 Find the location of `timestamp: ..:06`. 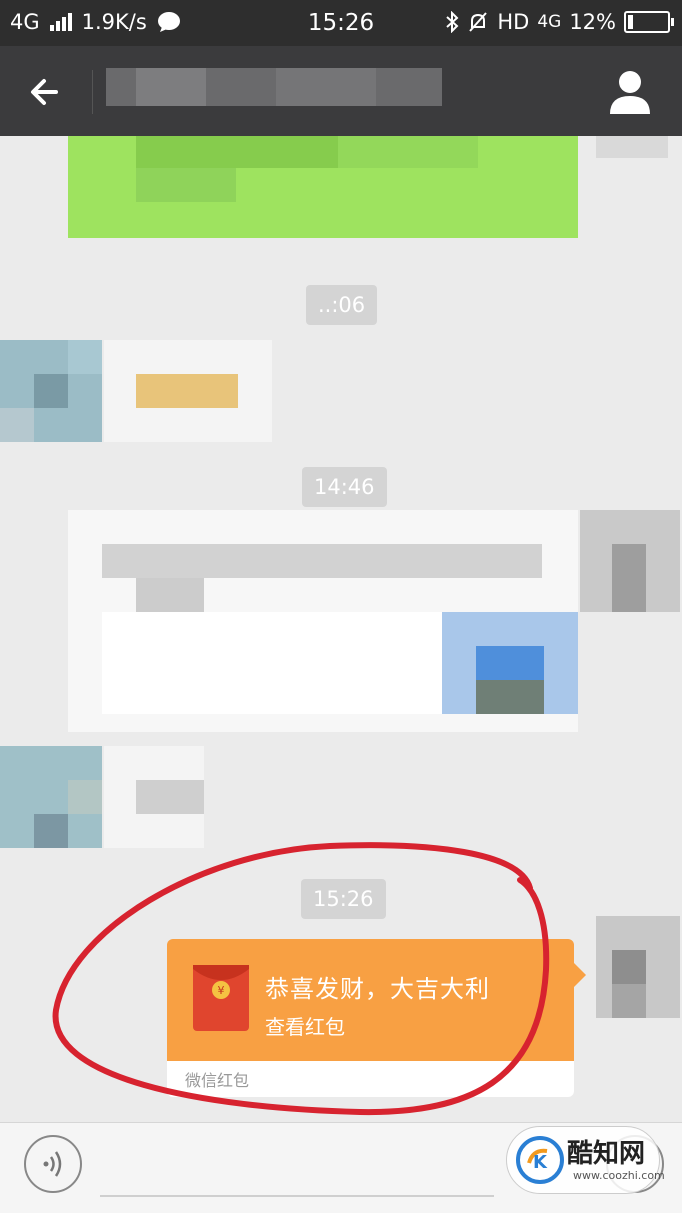

timestamp: ..:06 is located at coordinates (342, 305).